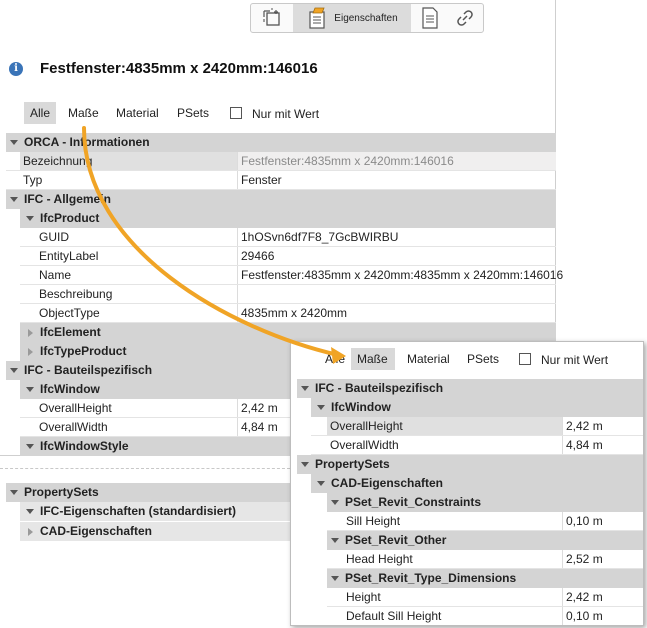 This screenshot has width=647, height=628. I want to click on group-label: IfcProduct, so click(70, 218).